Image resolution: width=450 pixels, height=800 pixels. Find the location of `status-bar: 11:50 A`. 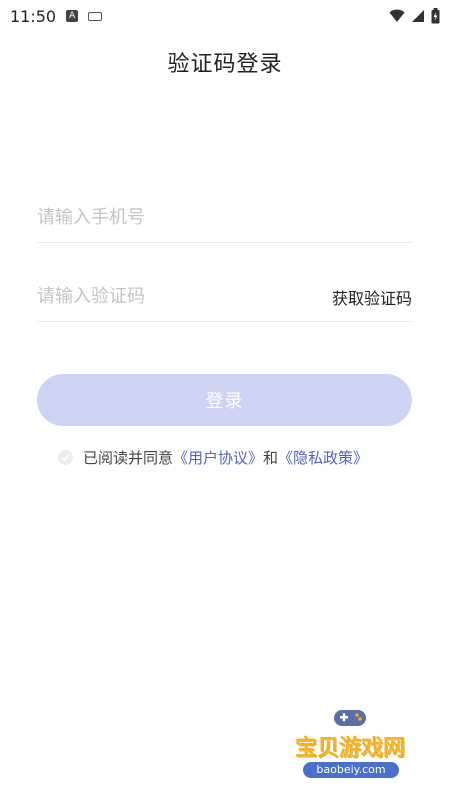

status-bar: 11:50 A is located at coordinates (225, 16).